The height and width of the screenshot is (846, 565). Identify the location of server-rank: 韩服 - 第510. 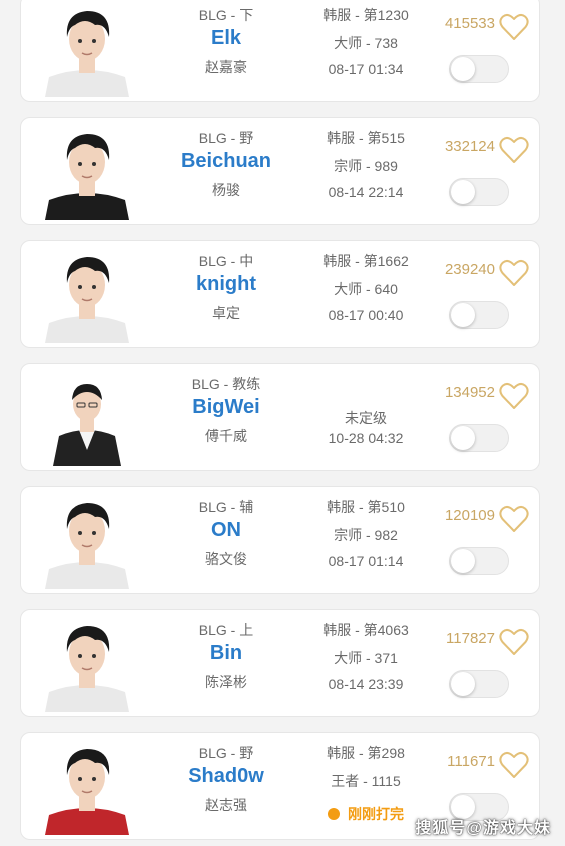
(366, 507).